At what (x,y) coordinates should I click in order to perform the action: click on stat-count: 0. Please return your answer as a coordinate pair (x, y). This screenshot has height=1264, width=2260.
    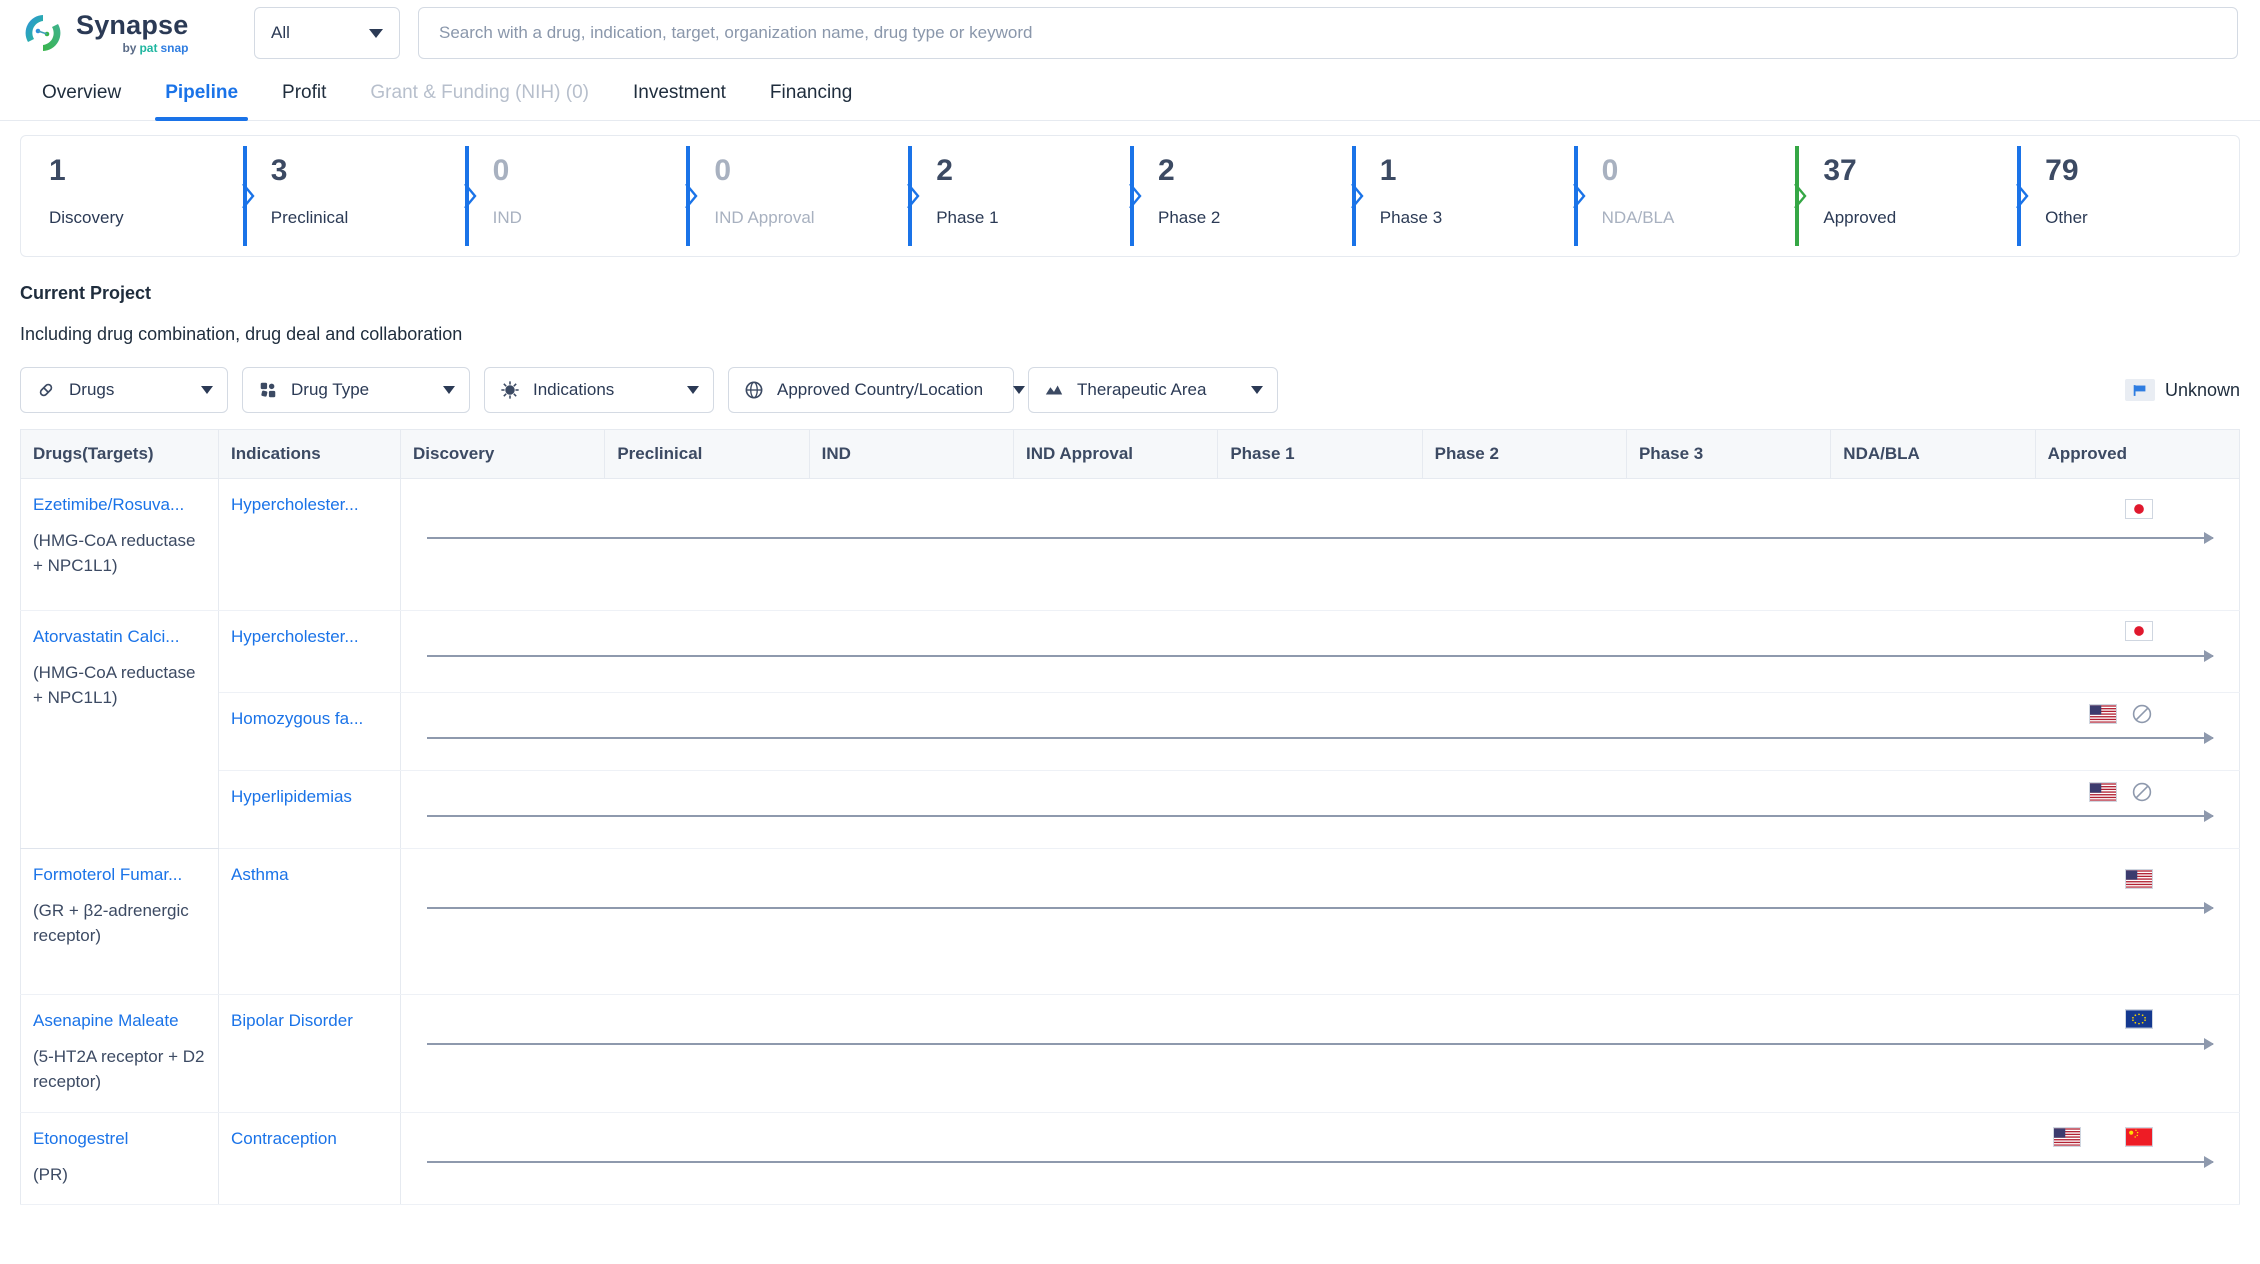
    Looking at the image, I should click on (501, 170).